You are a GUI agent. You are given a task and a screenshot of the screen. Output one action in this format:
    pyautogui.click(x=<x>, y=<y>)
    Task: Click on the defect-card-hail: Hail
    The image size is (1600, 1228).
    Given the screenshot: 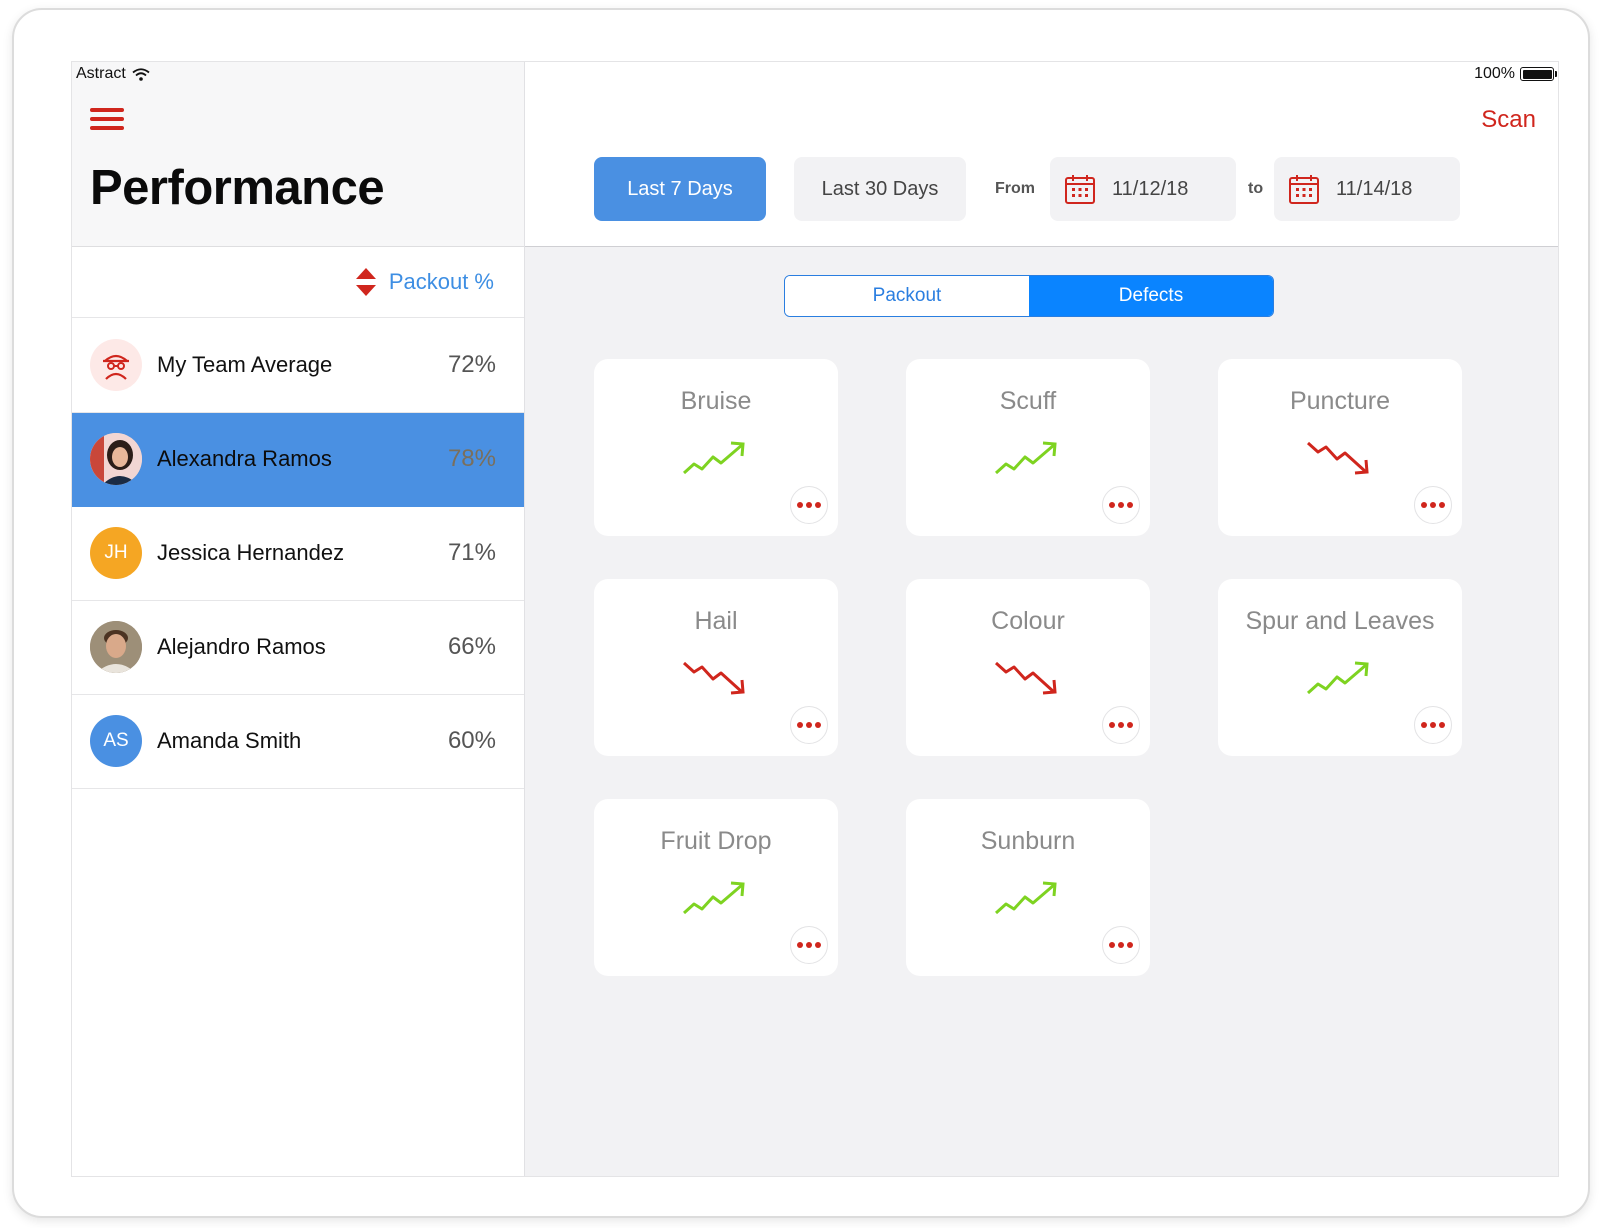 What is the action you would take?
    pyautogui.click(x=716, y=667)
    